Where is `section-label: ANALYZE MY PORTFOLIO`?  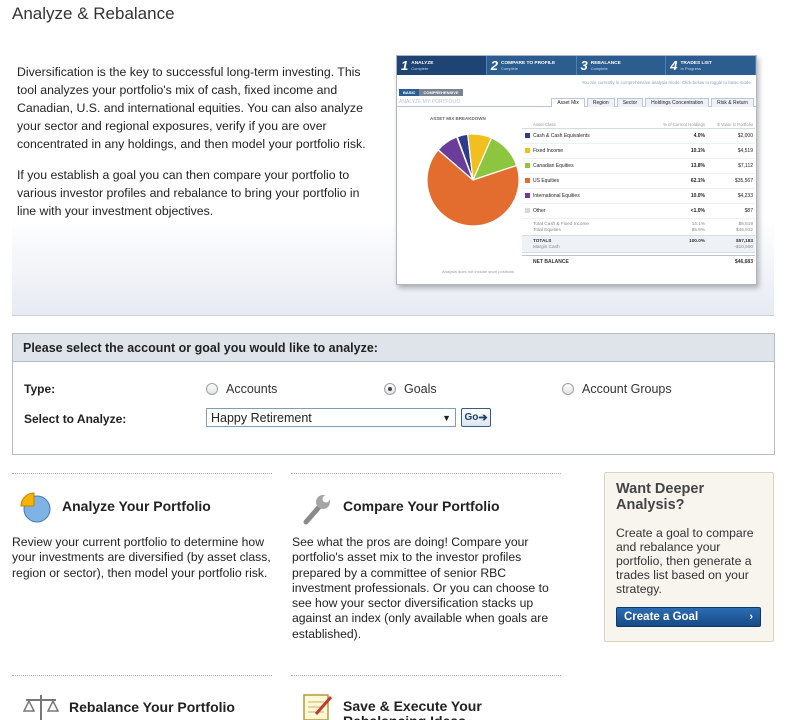
section-label: ANALYZE MY PORTFOLIO is located at coordinates (430, 102).